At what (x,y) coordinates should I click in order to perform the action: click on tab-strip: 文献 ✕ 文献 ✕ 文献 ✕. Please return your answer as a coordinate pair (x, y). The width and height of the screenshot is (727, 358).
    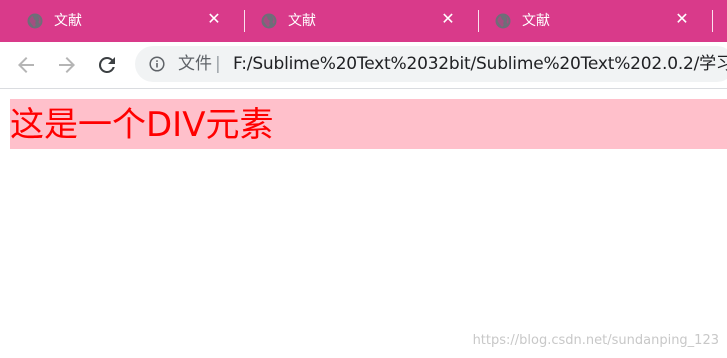
    Looking at the image, I should click on (363, 21).